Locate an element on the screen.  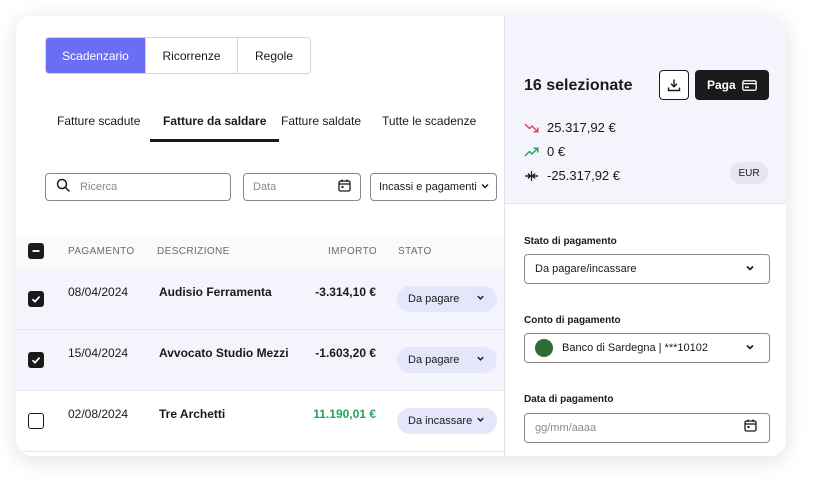
account-label: Conto di pagamento is located at coordinates (572, 320).